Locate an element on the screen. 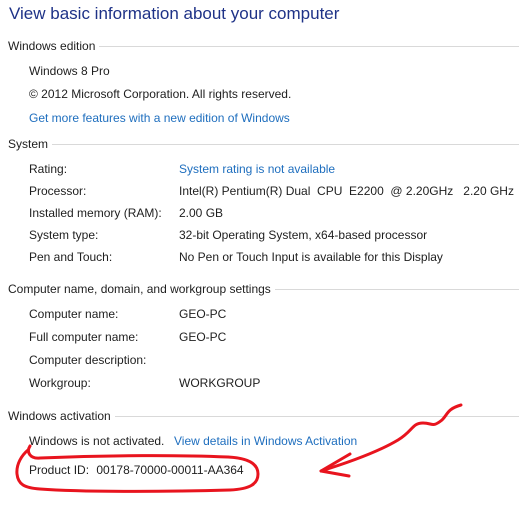  annotation-ellipse is located at coordinates (137, 468).